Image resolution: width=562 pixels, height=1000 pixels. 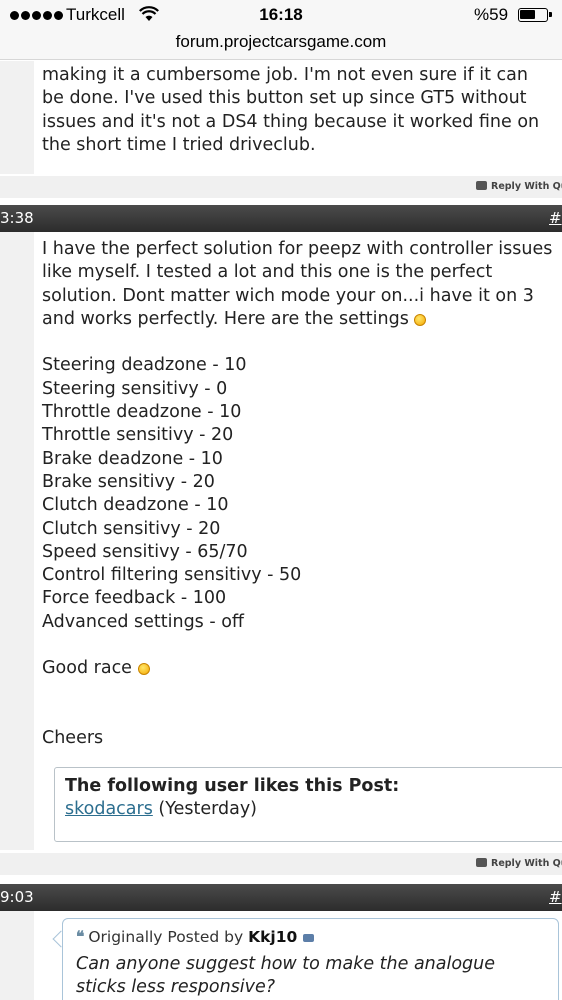 I want to click on likes-entry: skodacars (Yesterday), so click(x=161, y=809).